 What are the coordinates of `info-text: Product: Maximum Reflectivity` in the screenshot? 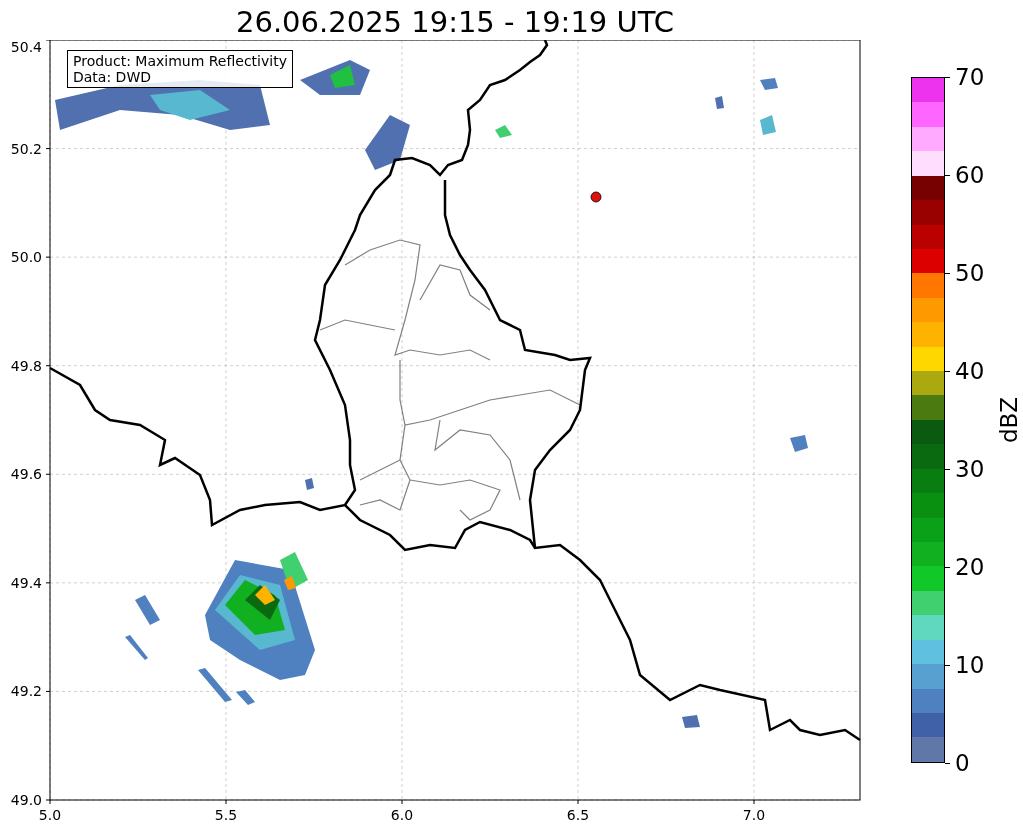 It's located at (180, 61).